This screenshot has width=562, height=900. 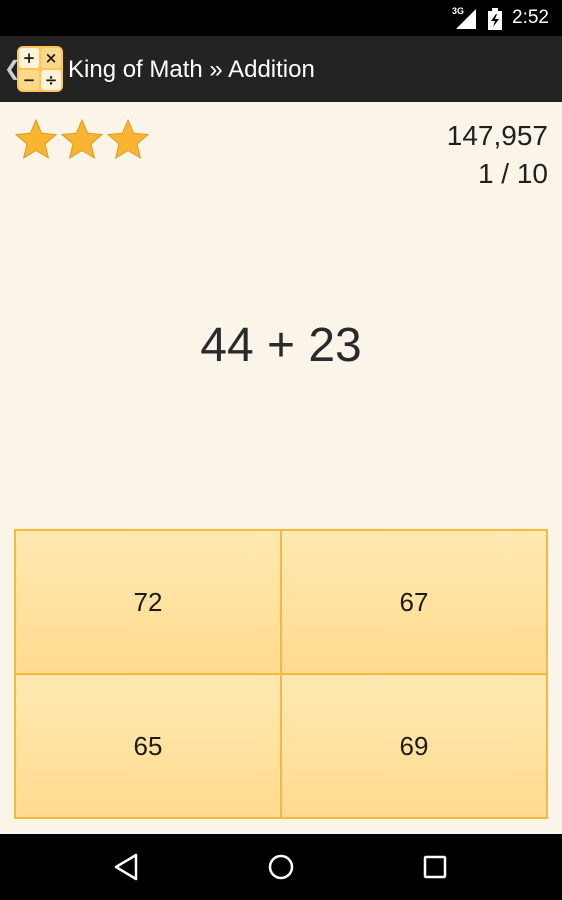 What do you see at coordinates (414, 602) in the screenshot?
I see `answer-button-2: 67` at bounding box center [414, 602].